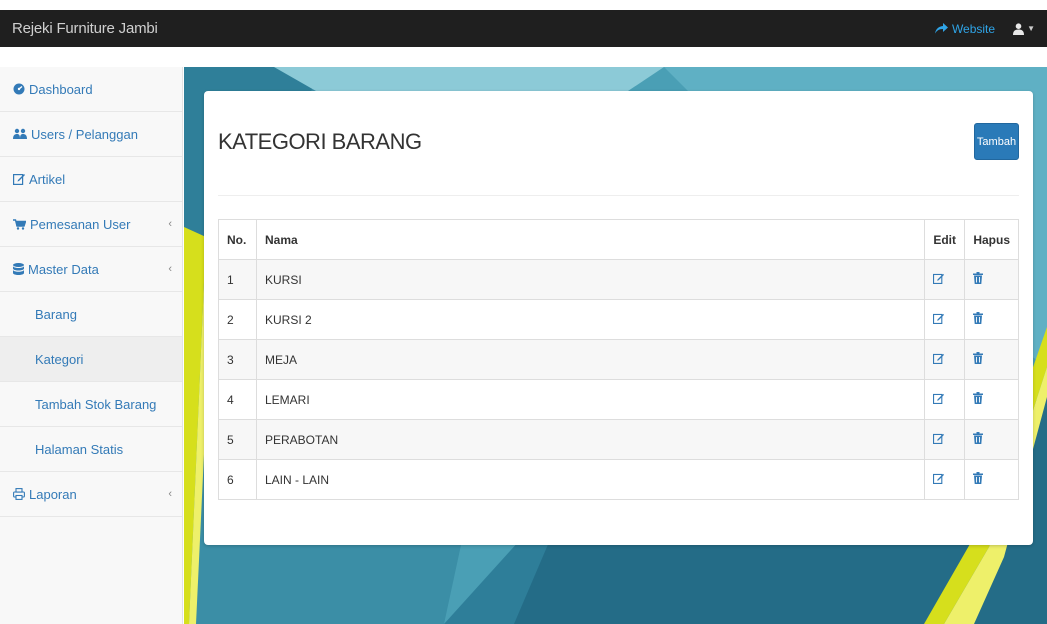 The height and width of the screenshot is (624, 1047). What do you see at coordinates (84, 134) in the screenshot?
I see `sidebar-item-label: Users / Pelanggan` at bounding box center [84, 134].